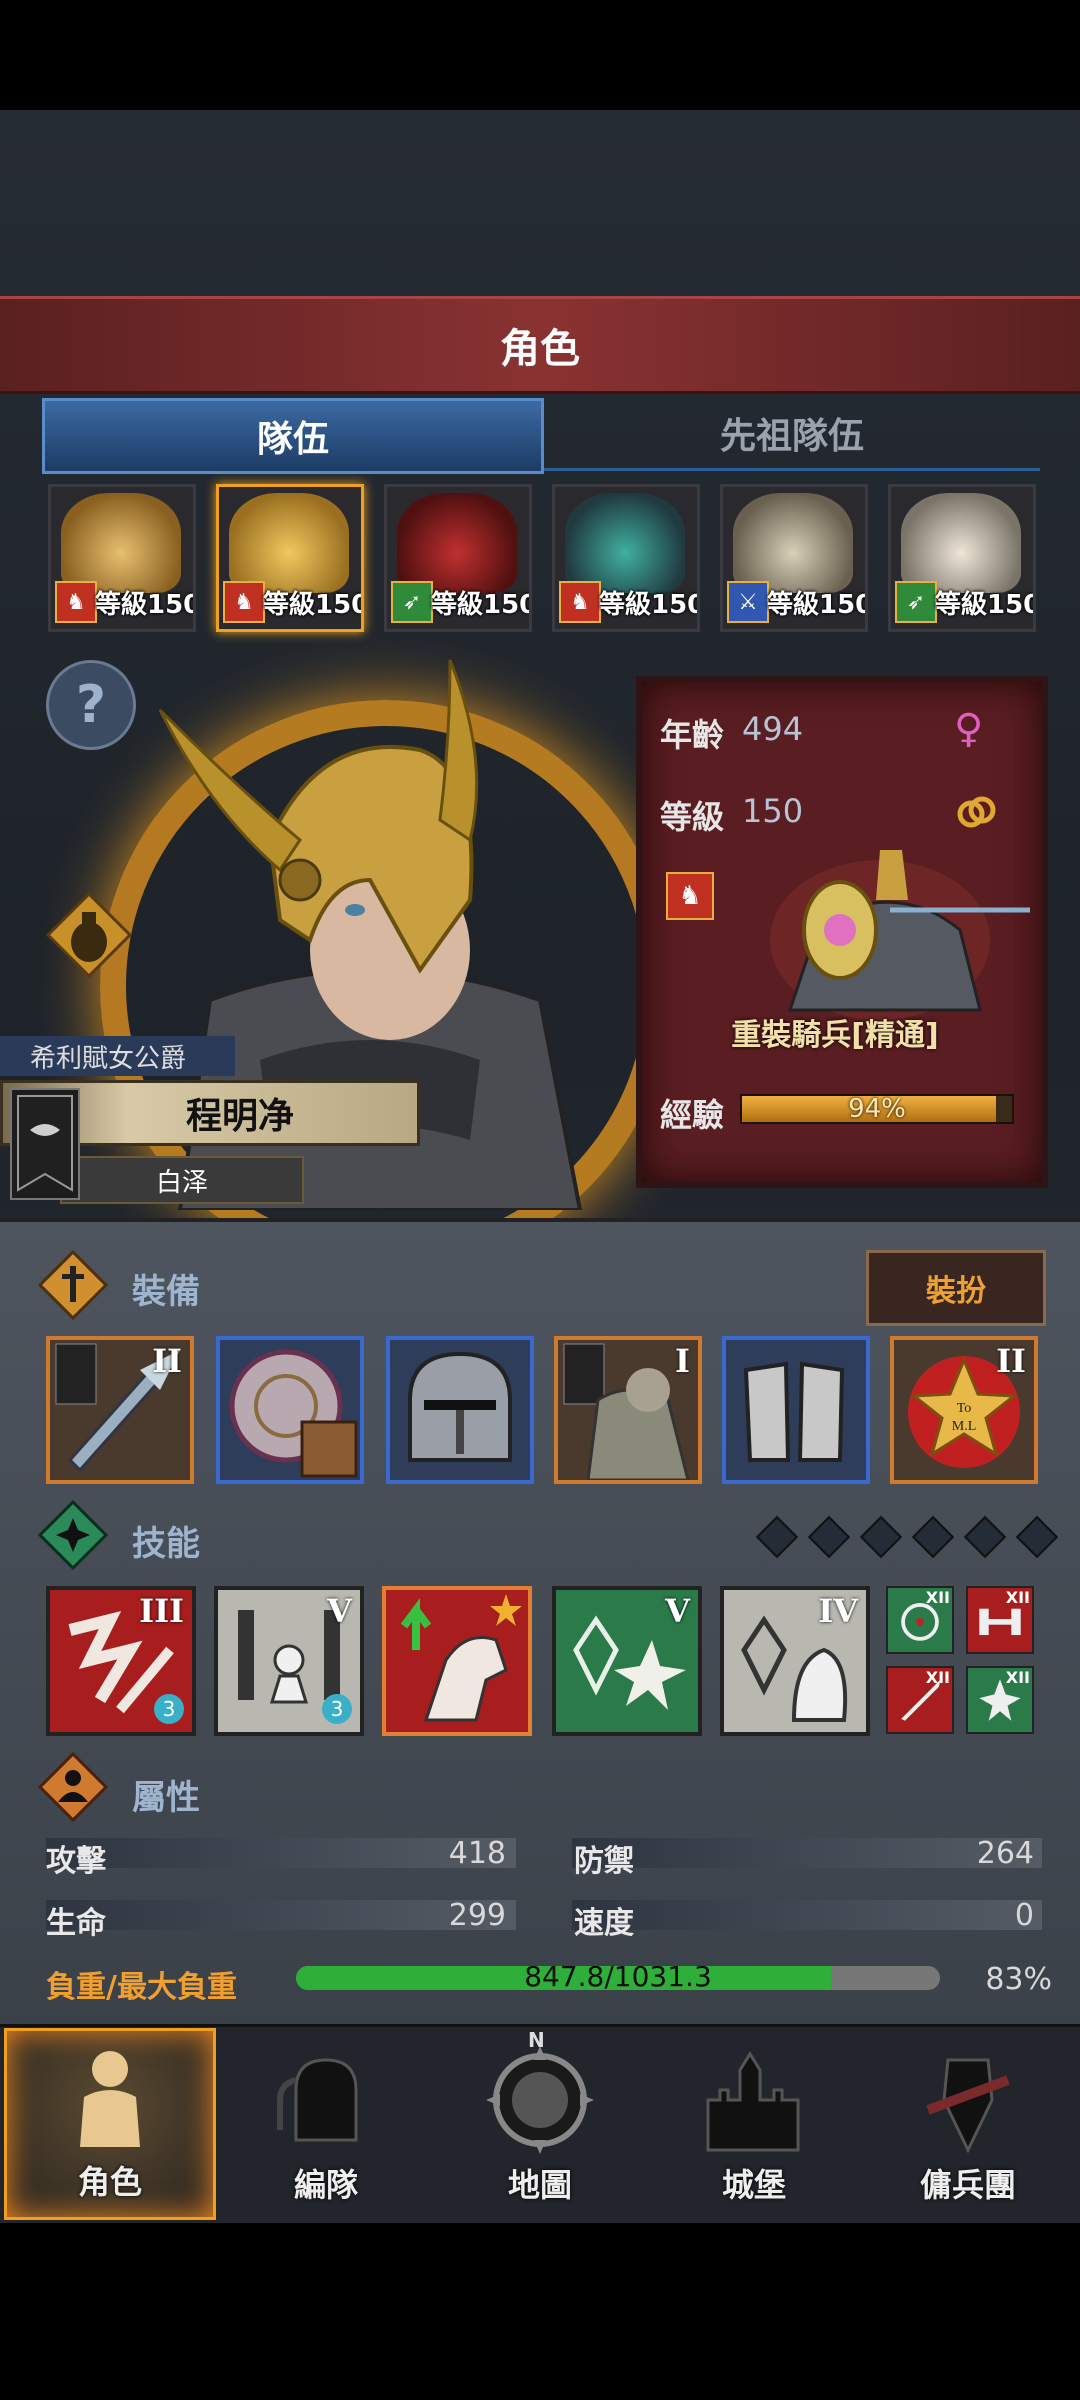  What do you see at coordinates (73, 1787) in the screenshot?
I see `person-icon` at bounding box center [73, 1787].